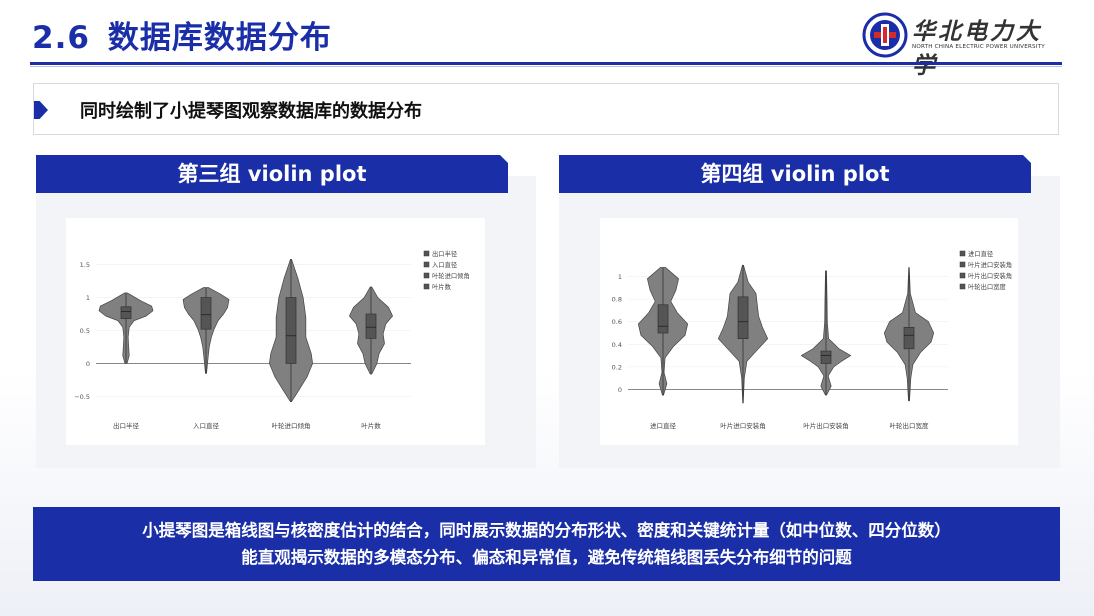 The width and height of the screenshot is (1094, 616). I want to click on panel-left-title: 第三组 violin plot, so click(272, 174).